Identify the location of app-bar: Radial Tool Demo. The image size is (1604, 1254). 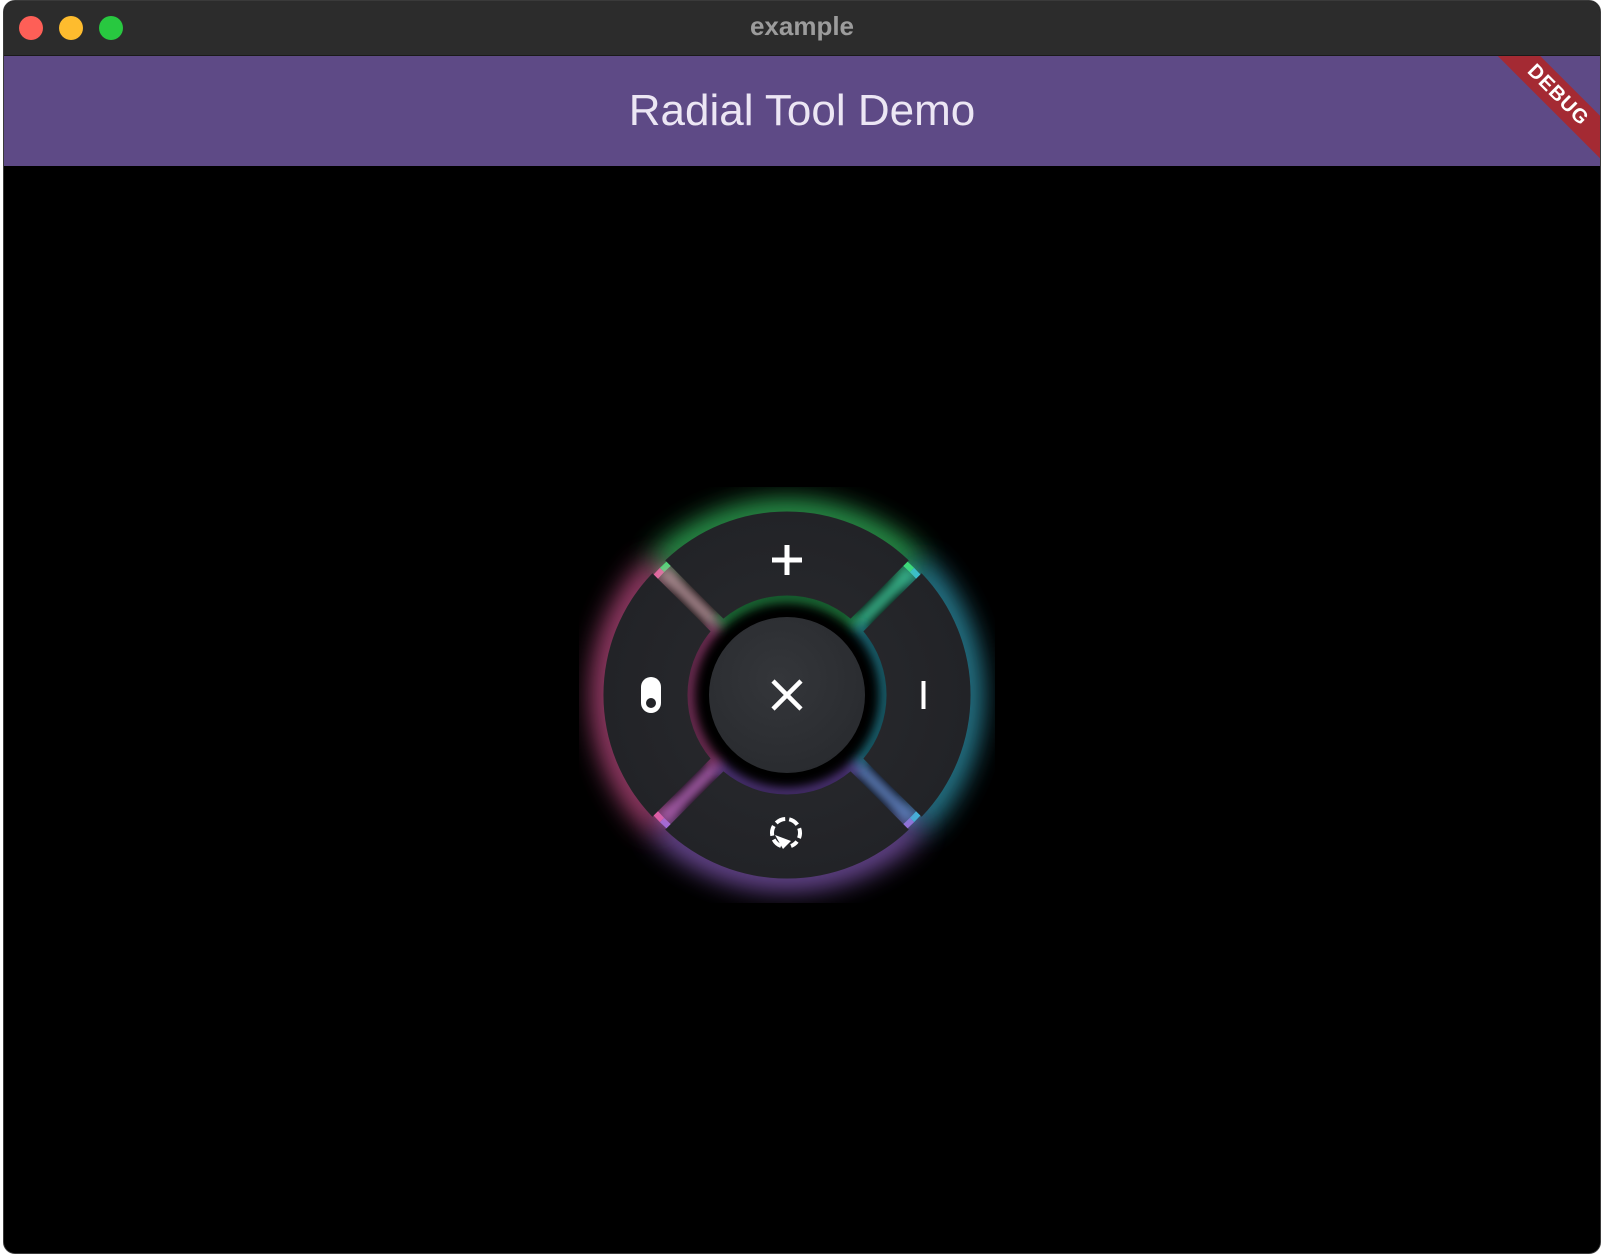
(802, 111).